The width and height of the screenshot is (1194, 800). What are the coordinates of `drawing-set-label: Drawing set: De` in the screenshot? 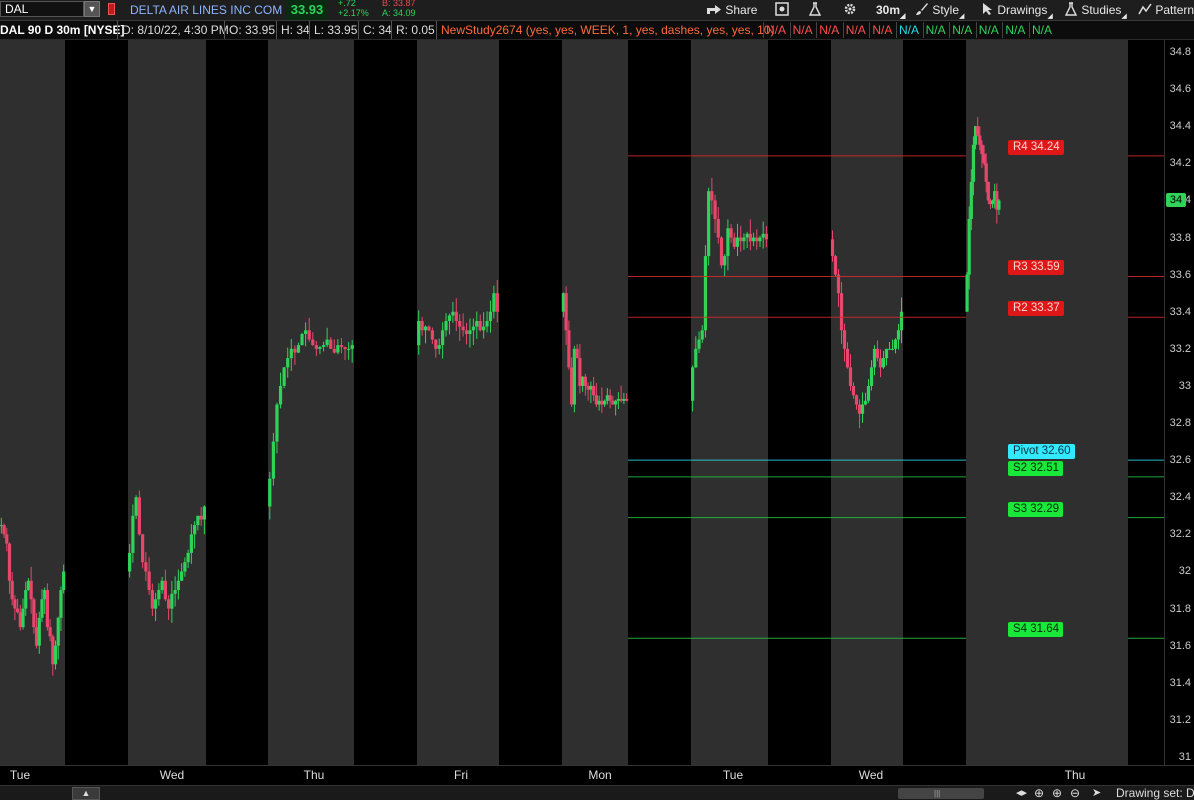 It's located at (1155, 793).